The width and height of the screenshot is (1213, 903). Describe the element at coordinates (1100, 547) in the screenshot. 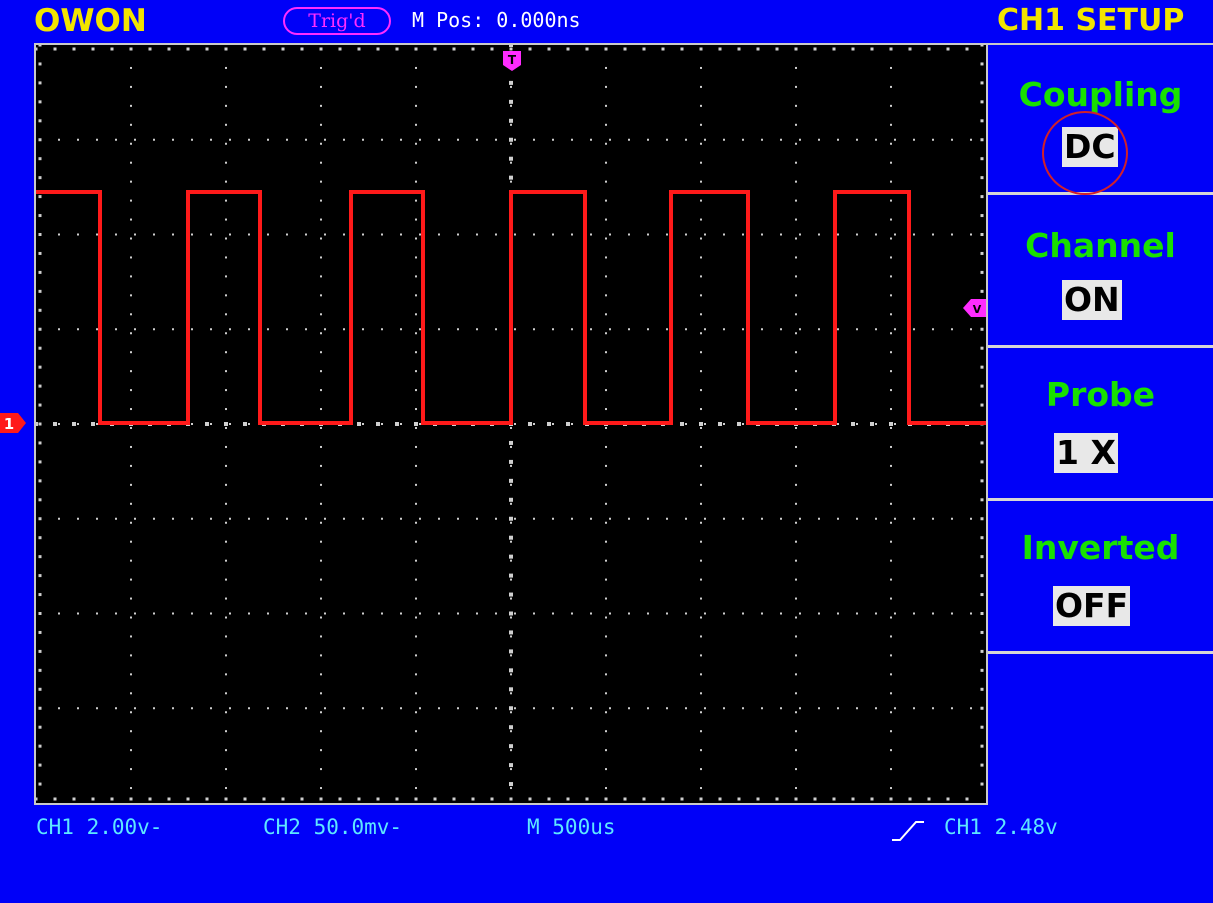

I see `inverted-label: Inverted` at that location.